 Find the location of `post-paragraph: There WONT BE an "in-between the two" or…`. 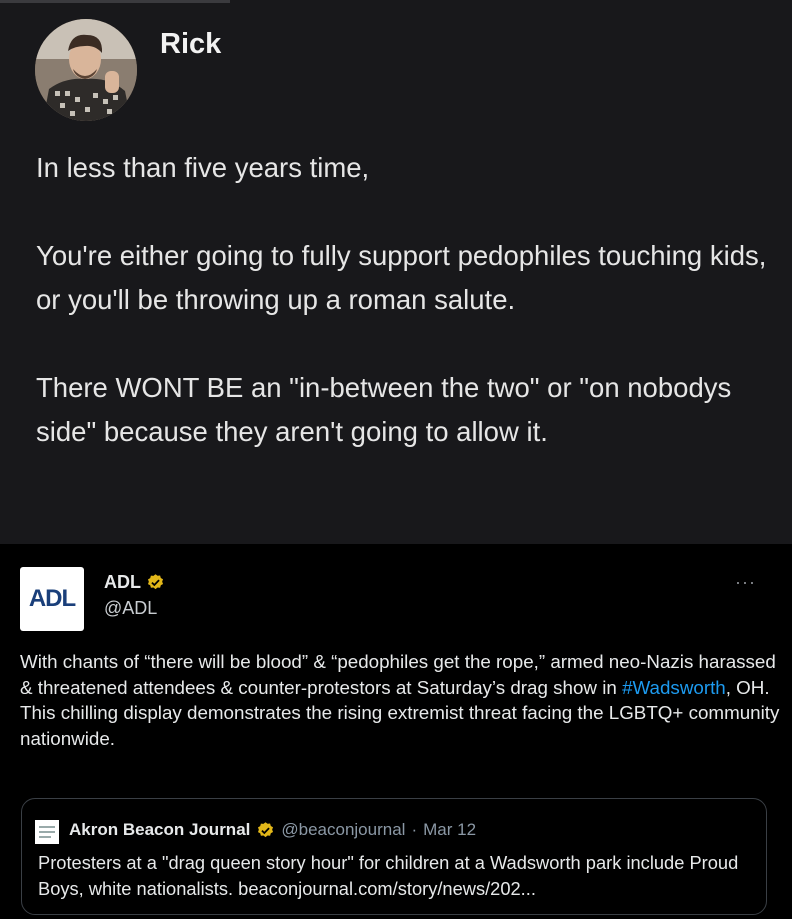

post-paragraph: There WONT BE an "in-between the two" or… is located at coordinates (384, 409).